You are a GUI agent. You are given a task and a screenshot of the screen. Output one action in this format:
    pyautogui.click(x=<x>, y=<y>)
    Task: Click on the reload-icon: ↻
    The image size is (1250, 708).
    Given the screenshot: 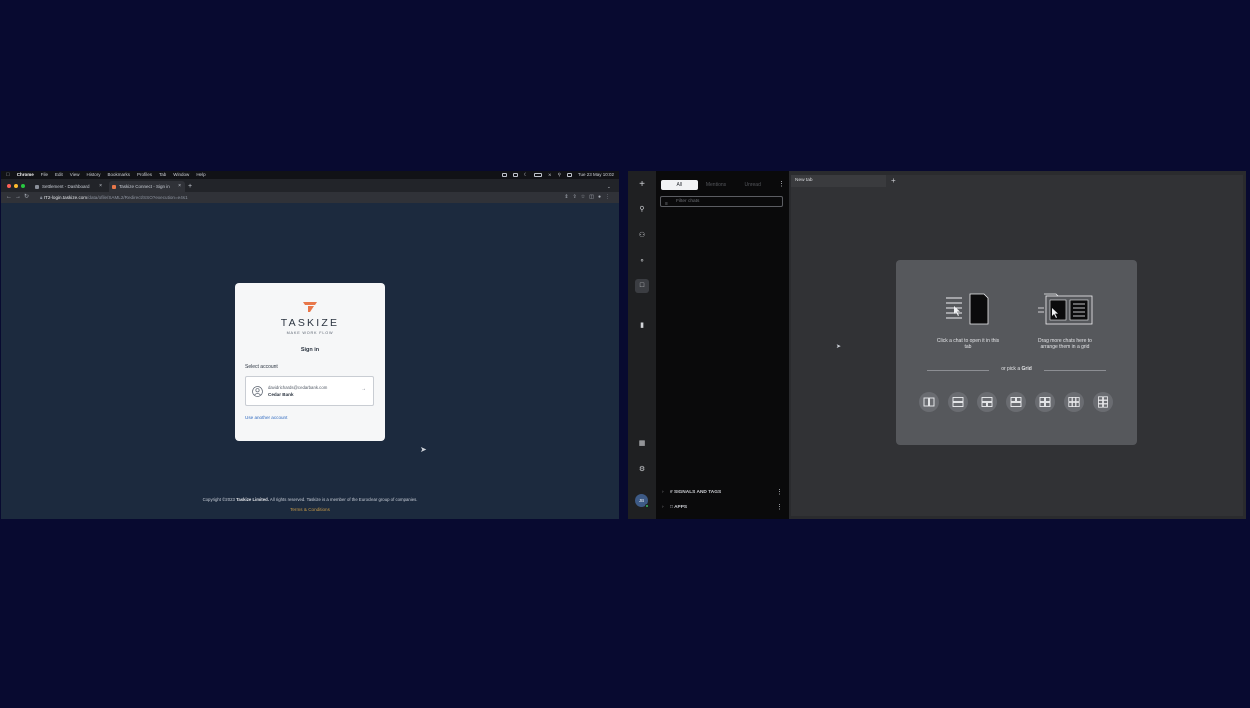 What is the action you would take?
    pyautogui.click(x=28, y=197)
    